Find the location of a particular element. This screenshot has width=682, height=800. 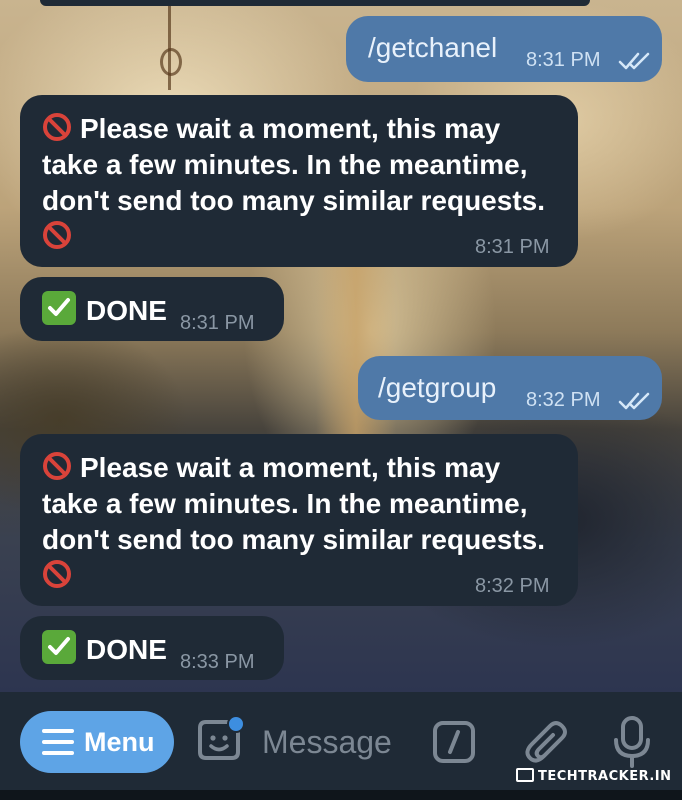

message-text: /getgroup is located at coordinates (437, 387).